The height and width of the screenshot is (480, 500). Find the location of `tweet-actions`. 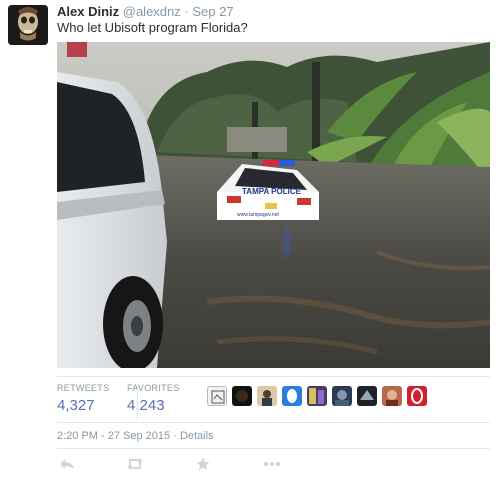

tweet-actions is located at coordinates (277, 464).